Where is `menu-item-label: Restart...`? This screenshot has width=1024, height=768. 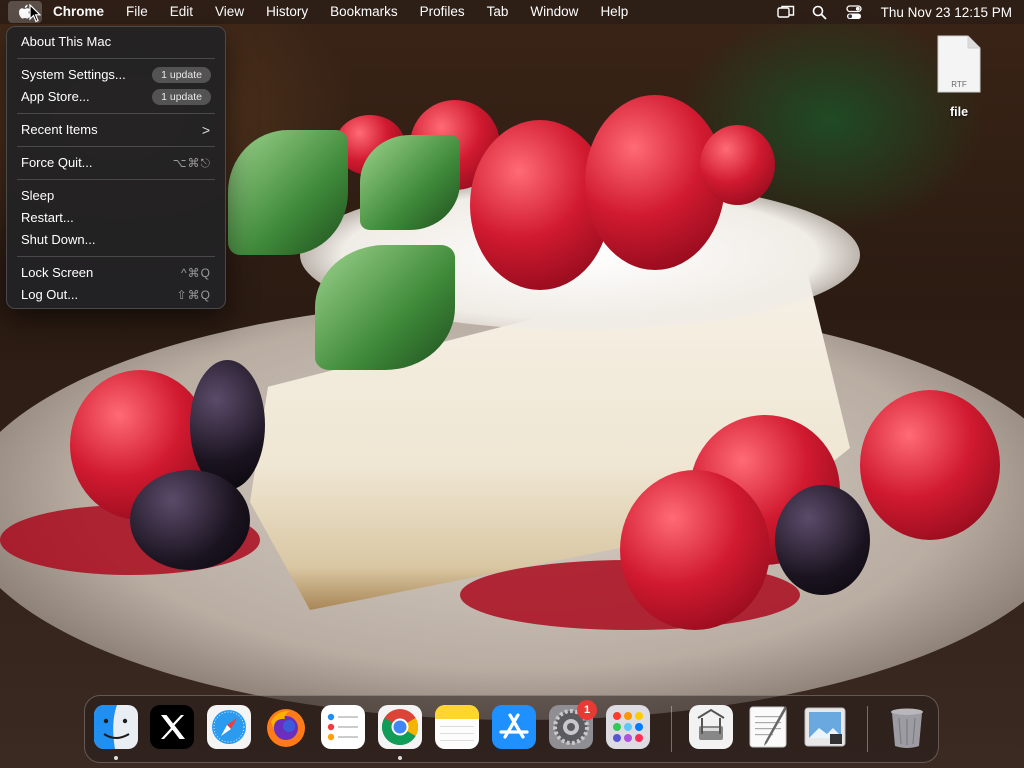
menu-item-label: Restart... is located at coordinates (47, 217).